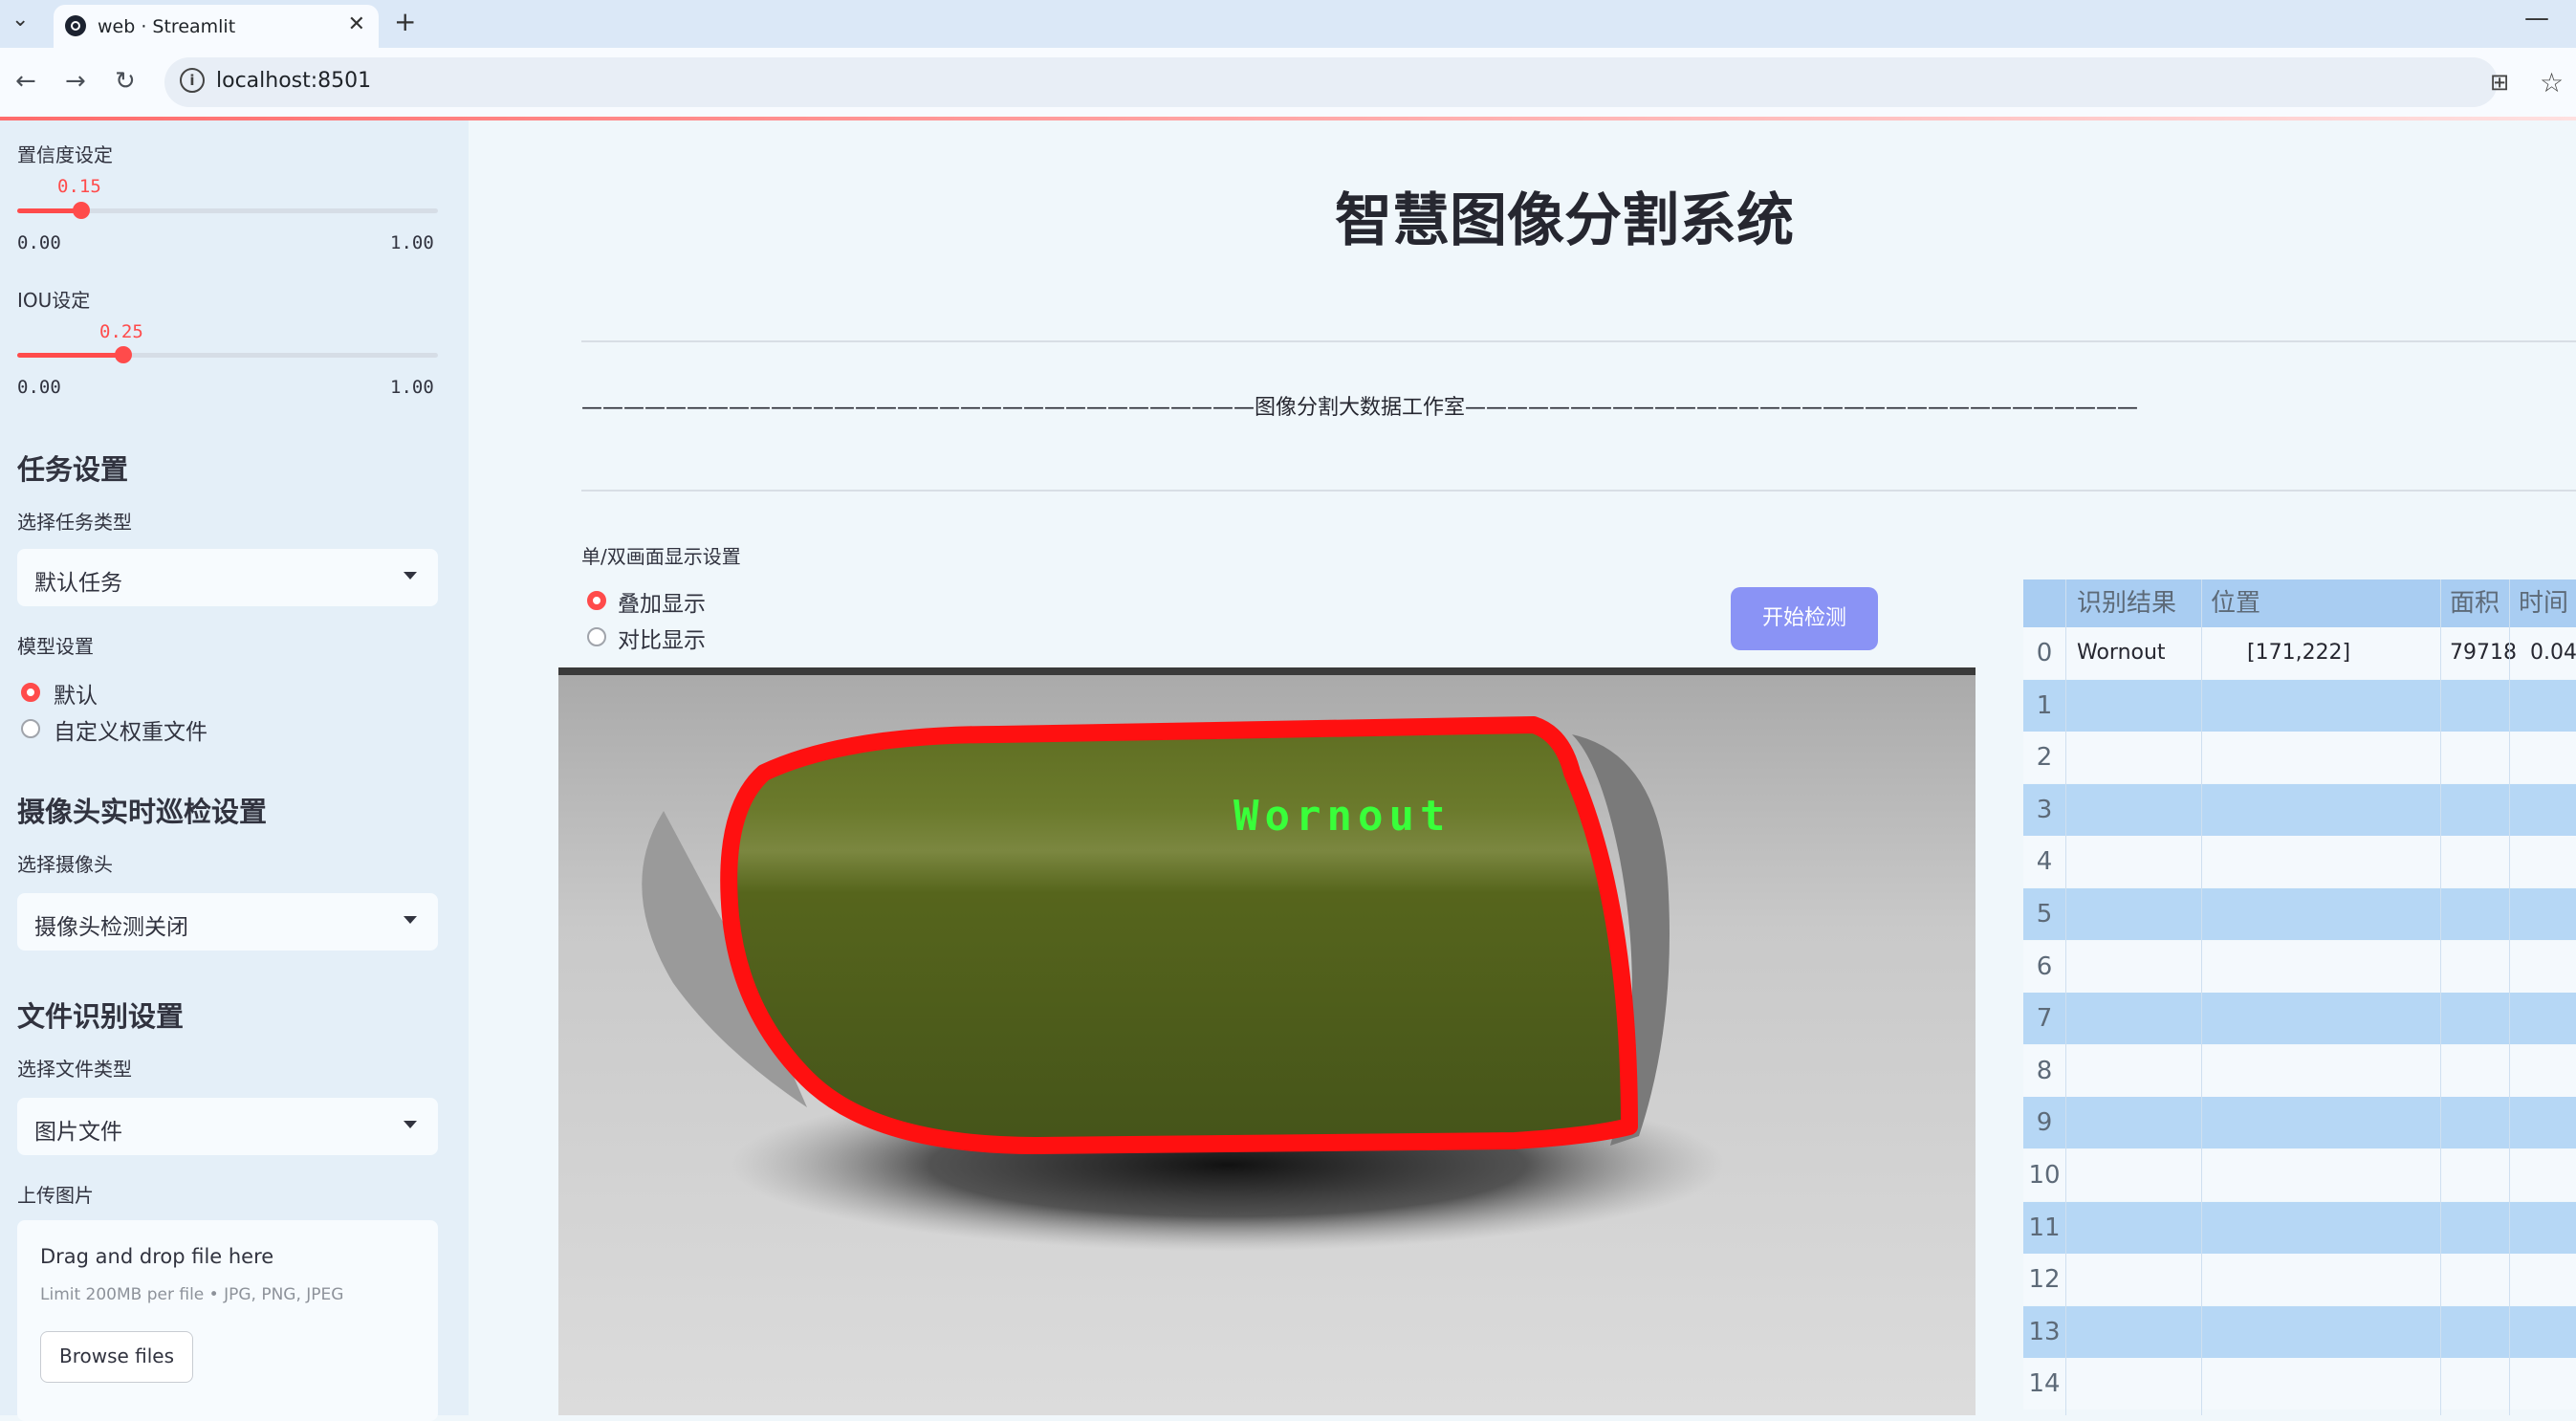 This screenshot has height=1421, width=2576. I want to click on table-row: 12, so click(2299, 1280).